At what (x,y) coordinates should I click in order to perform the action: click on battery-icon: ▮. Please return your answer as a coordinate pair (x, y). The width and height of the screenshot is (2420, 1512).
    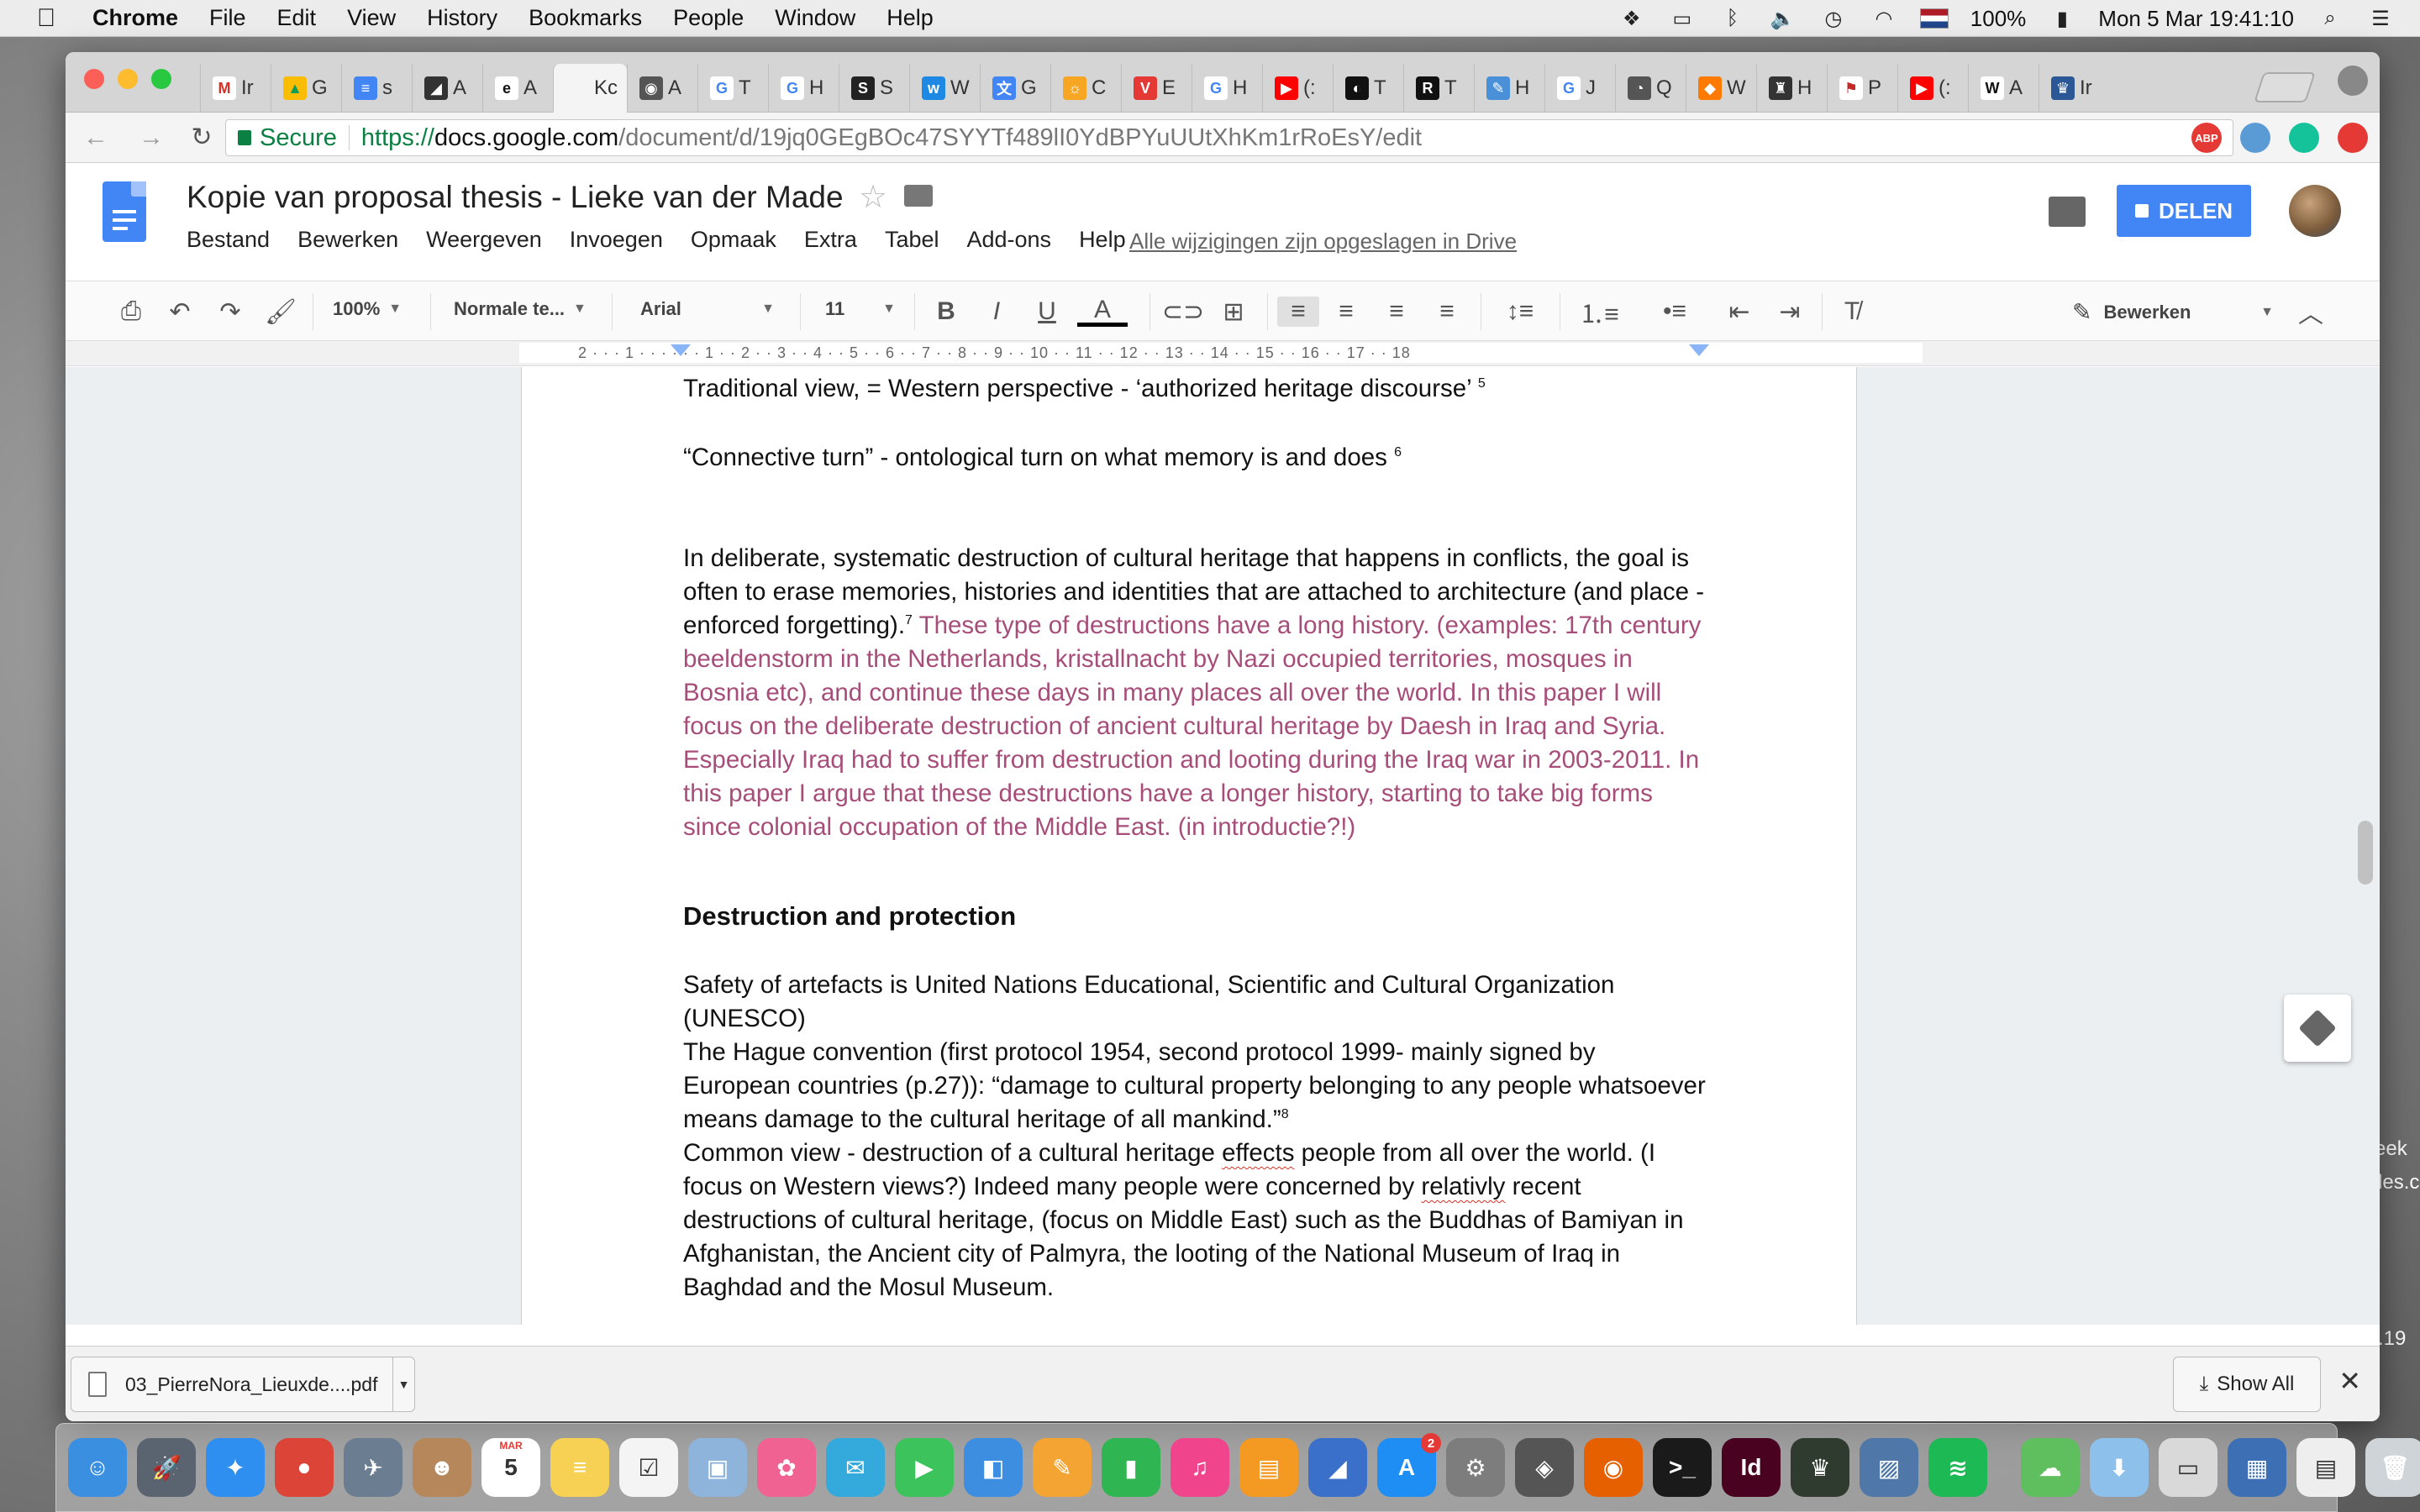
    Looking at the image, I should click on (2062, 18).